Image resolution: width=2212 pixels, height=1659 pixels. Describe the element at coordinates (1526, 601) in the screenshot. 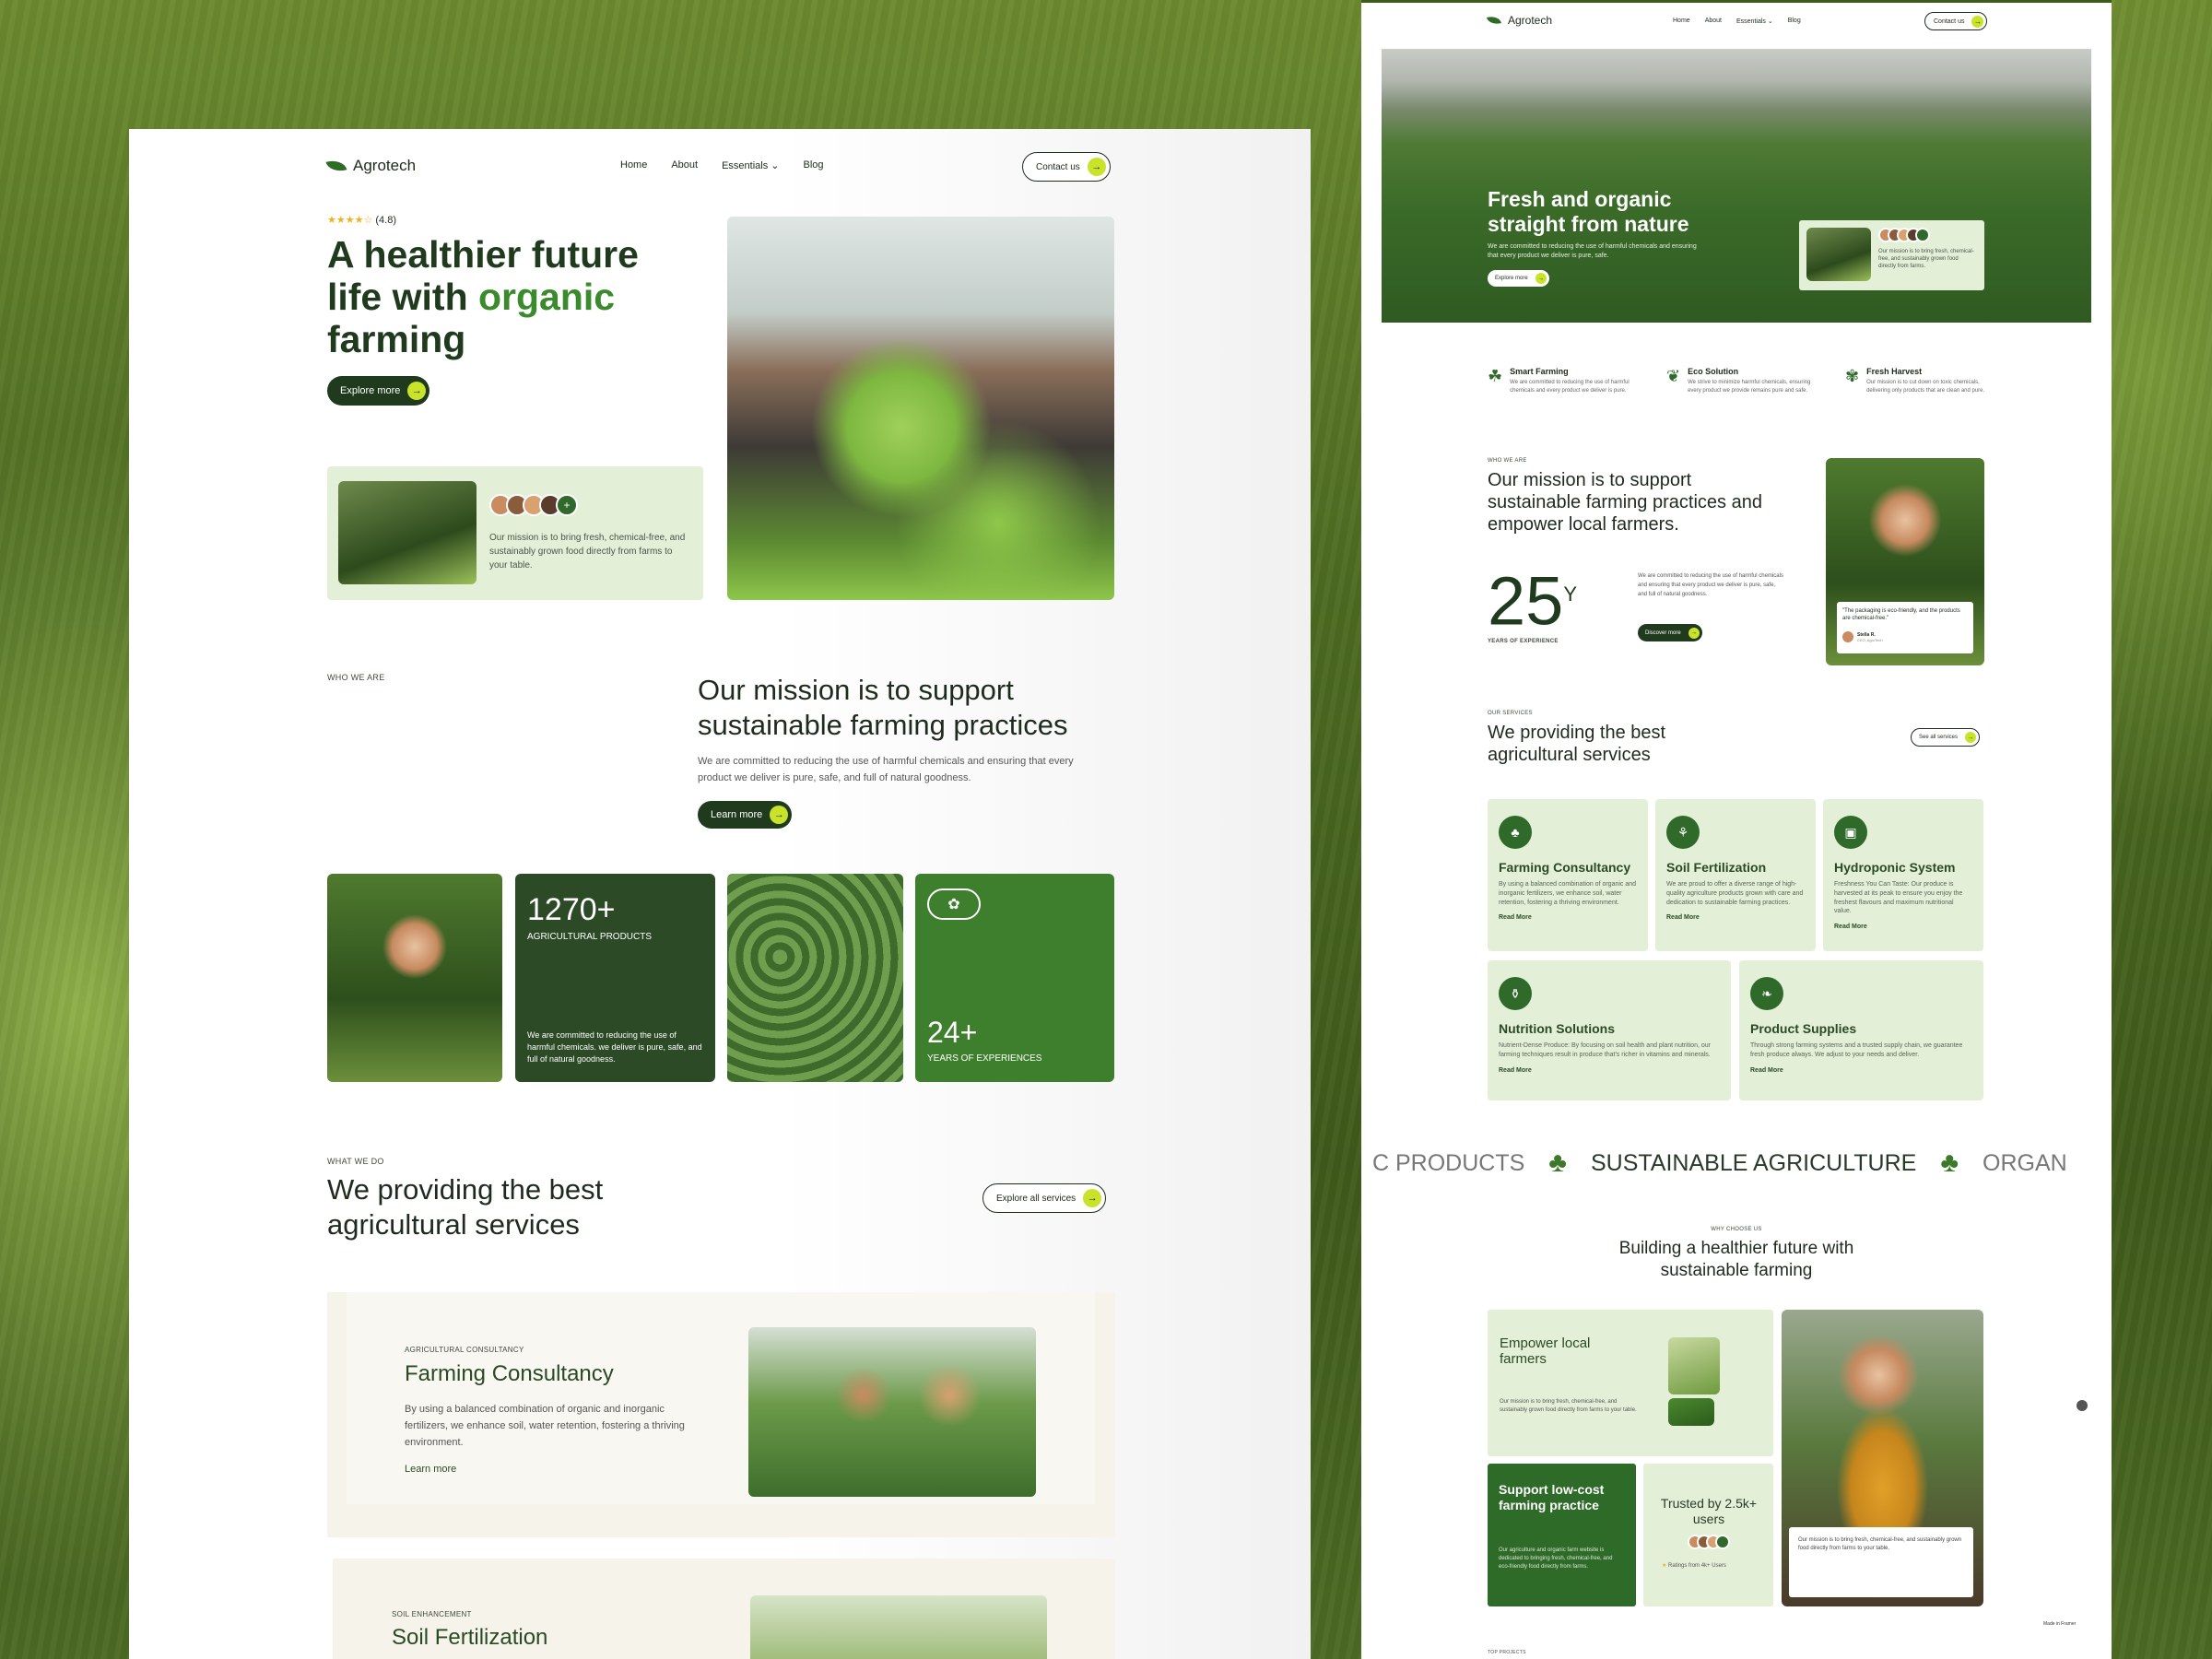

I see `years-number: 25` at that location.